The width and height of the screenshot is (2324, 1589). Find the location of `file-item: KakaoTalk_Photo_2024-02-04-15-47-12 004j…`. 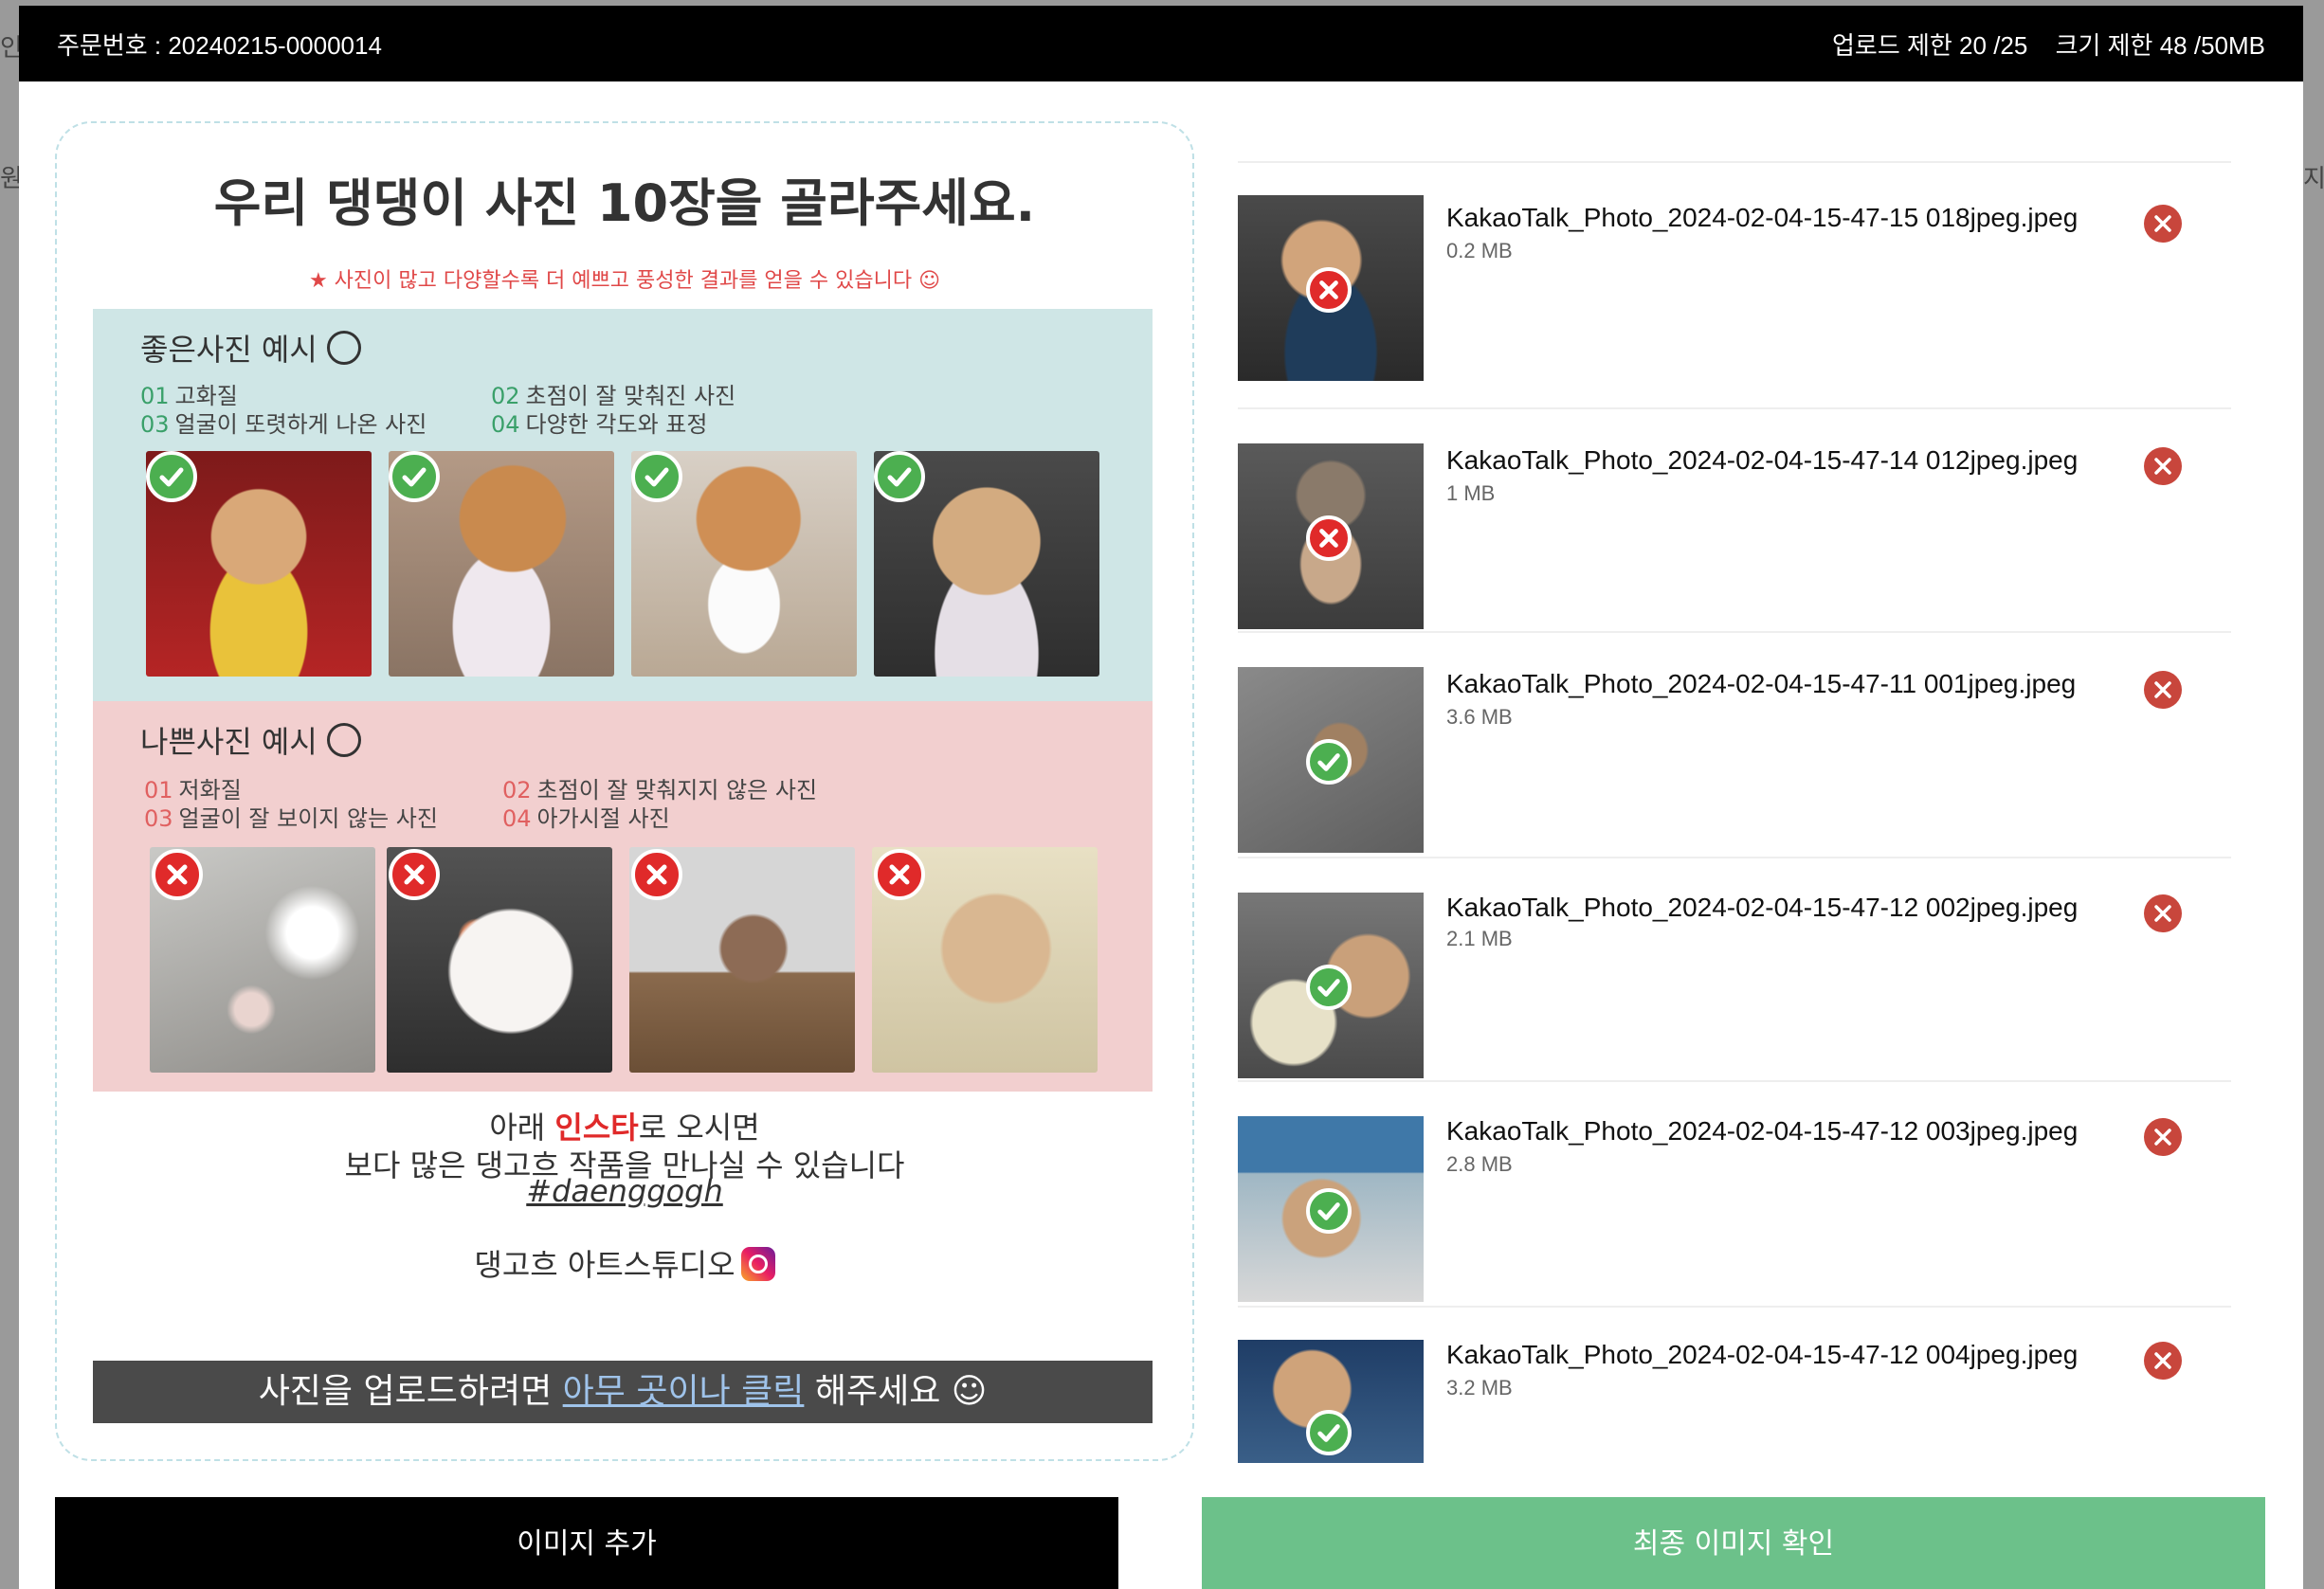

file-item: KakaoTalk_Photo_2024-02-04-15-47-12 004j… is located at coordinates (1735, 1387).